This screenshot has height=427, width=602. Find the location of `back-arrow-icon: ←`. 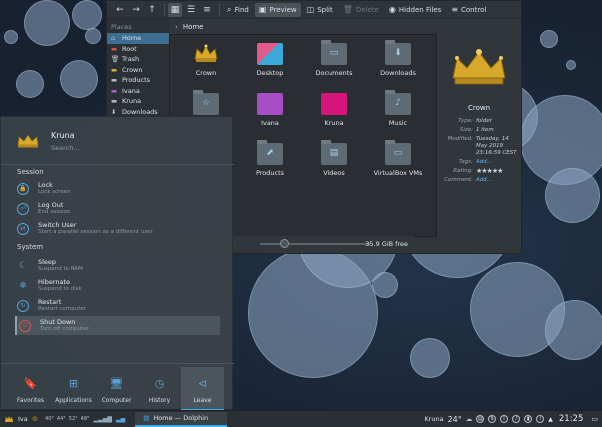

back-arrow-icon: ← is located at coordinates (120, 10).